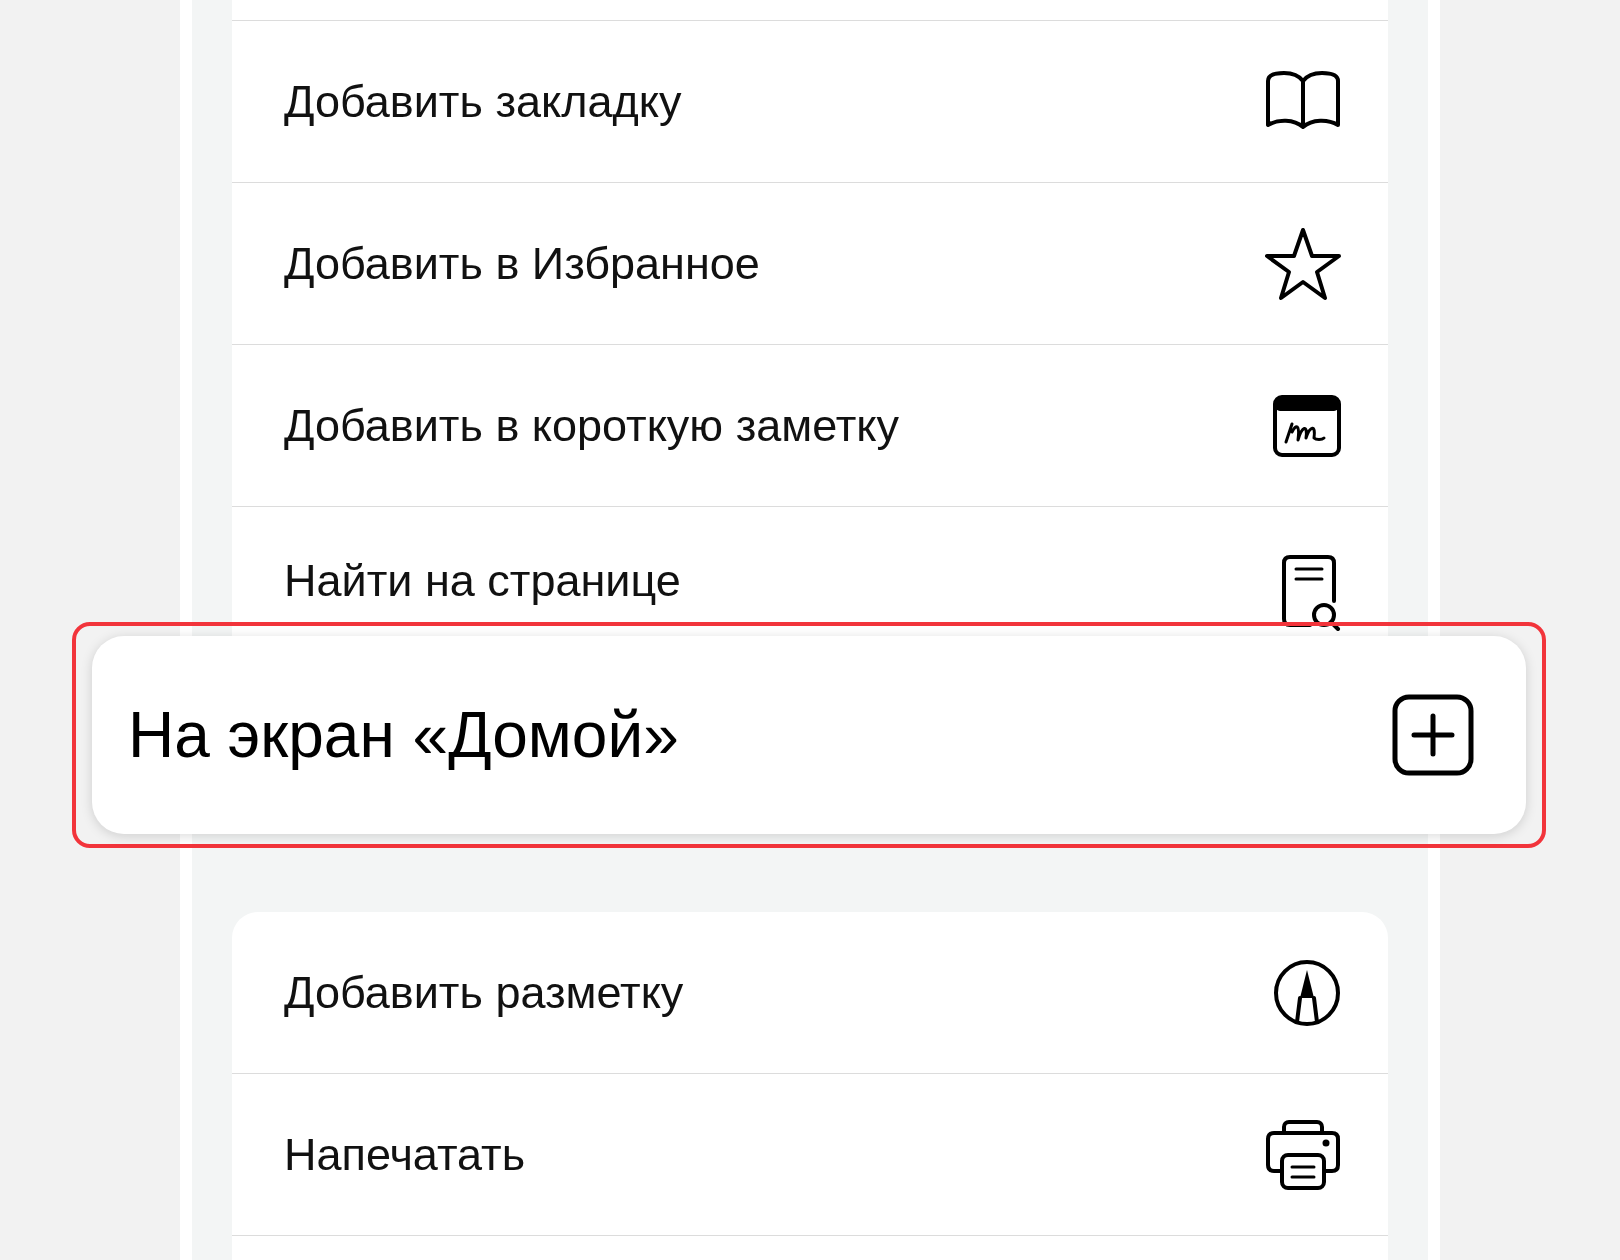  What do you see at coordinates (522, 263) in the screenshot?
I see `menu-label: Добавить в Избранное` at bounding box center [522, 263].